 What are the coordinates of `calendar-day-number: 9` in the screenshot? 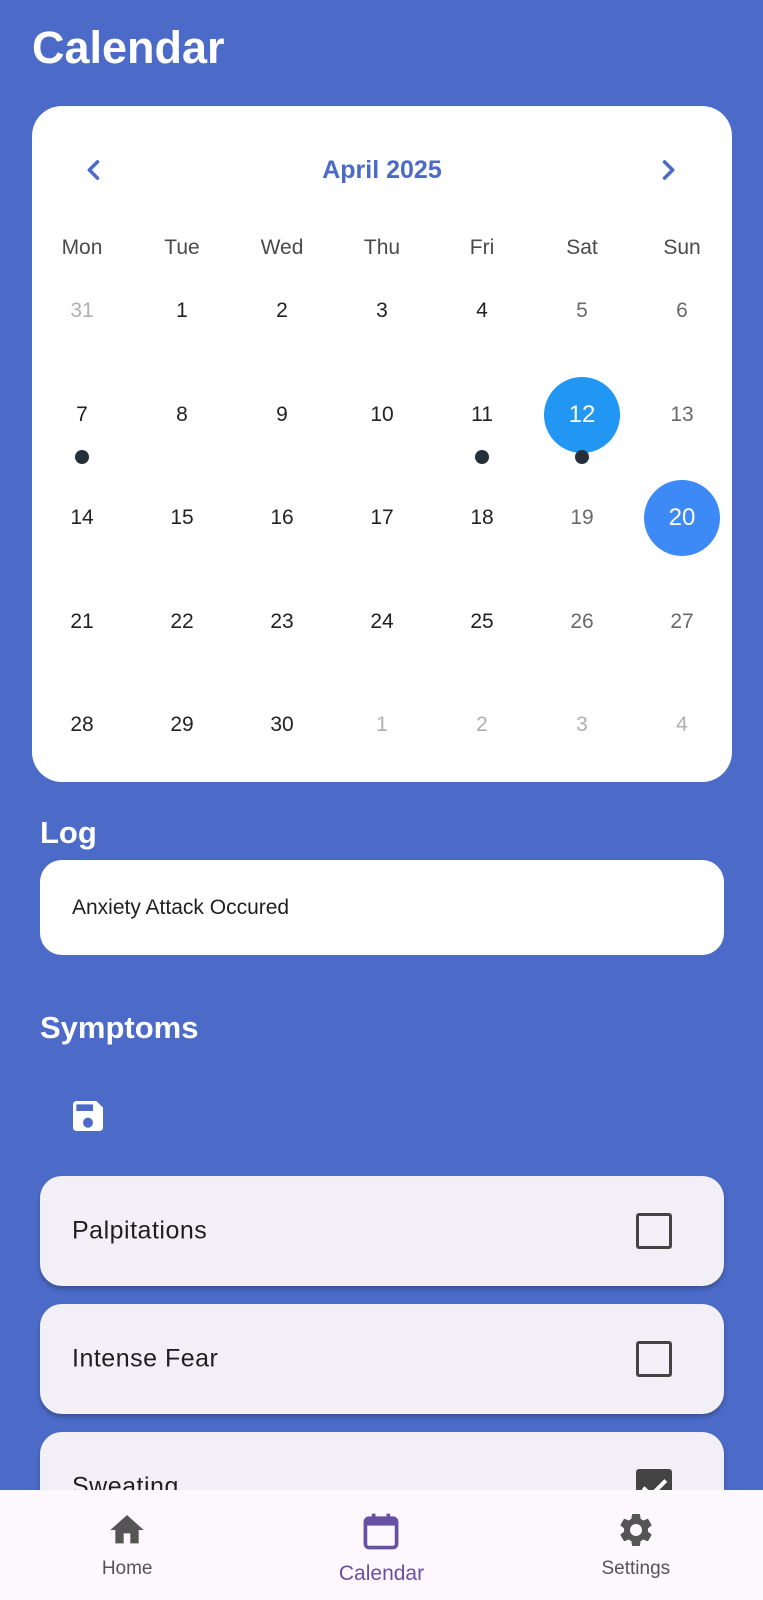 It's located at (282, 414).